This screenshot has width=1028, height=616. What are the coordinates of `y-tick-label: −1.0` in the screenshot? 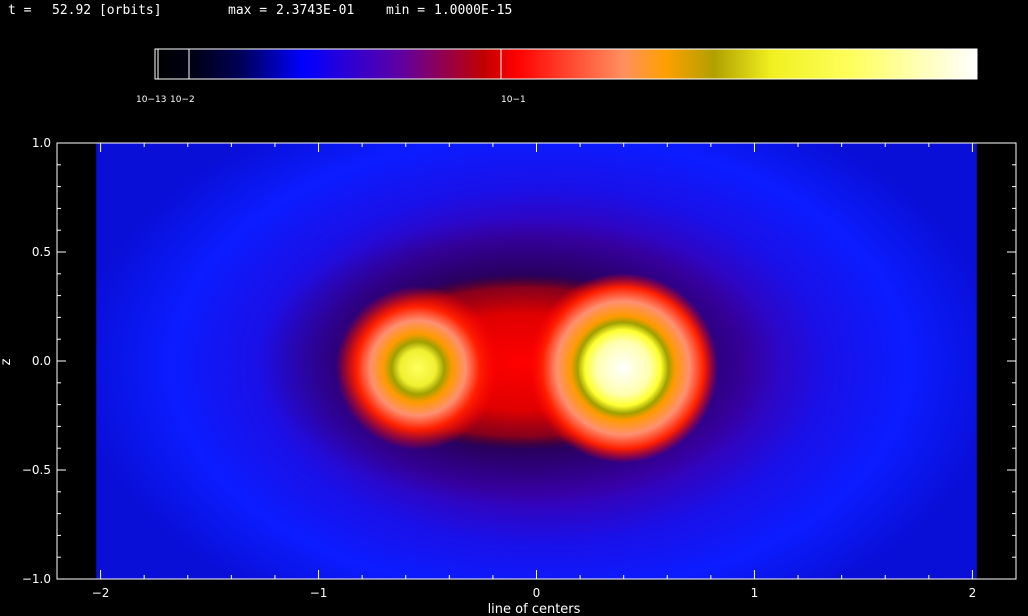 It's located at (36, 579).